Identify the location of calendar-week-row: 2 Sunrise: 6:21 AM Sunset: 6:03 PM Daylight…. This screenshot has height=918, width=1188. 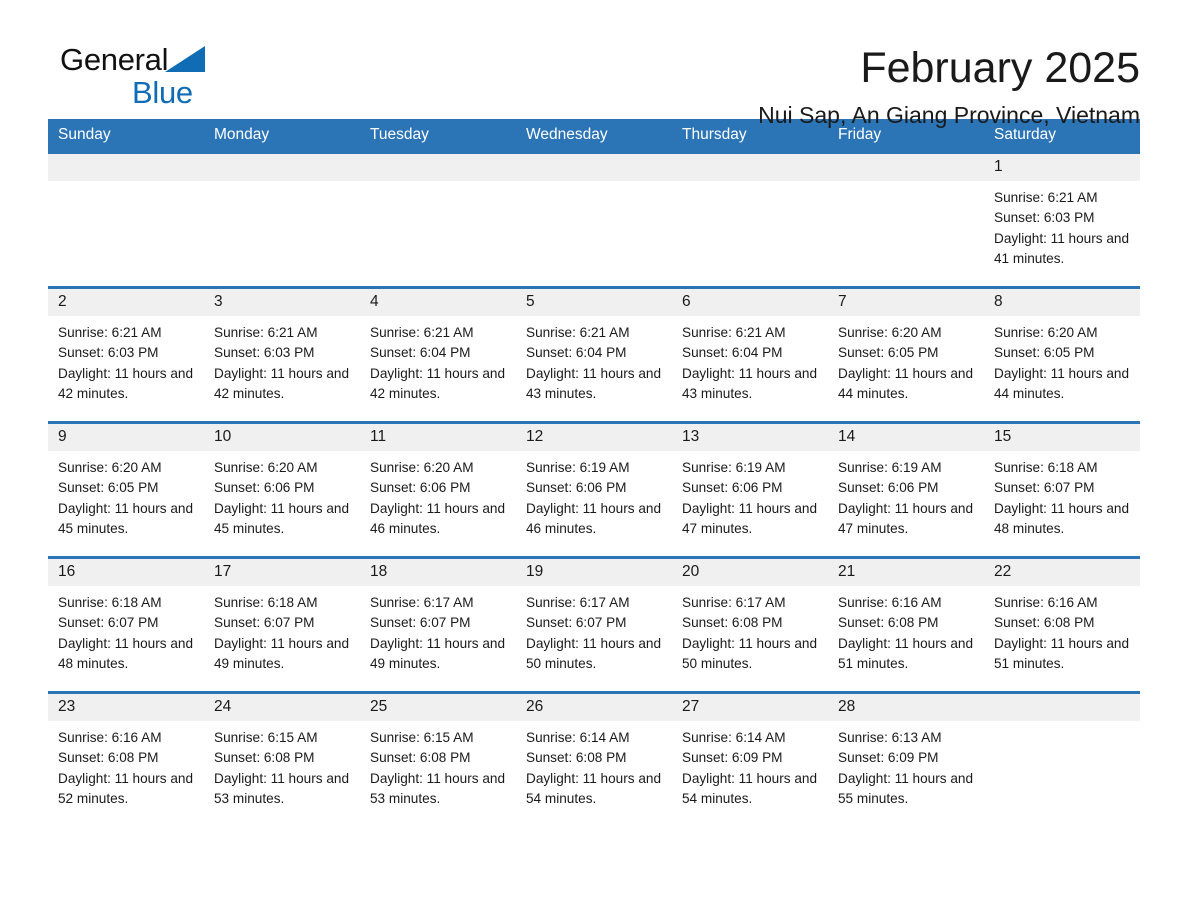
(594, 354).